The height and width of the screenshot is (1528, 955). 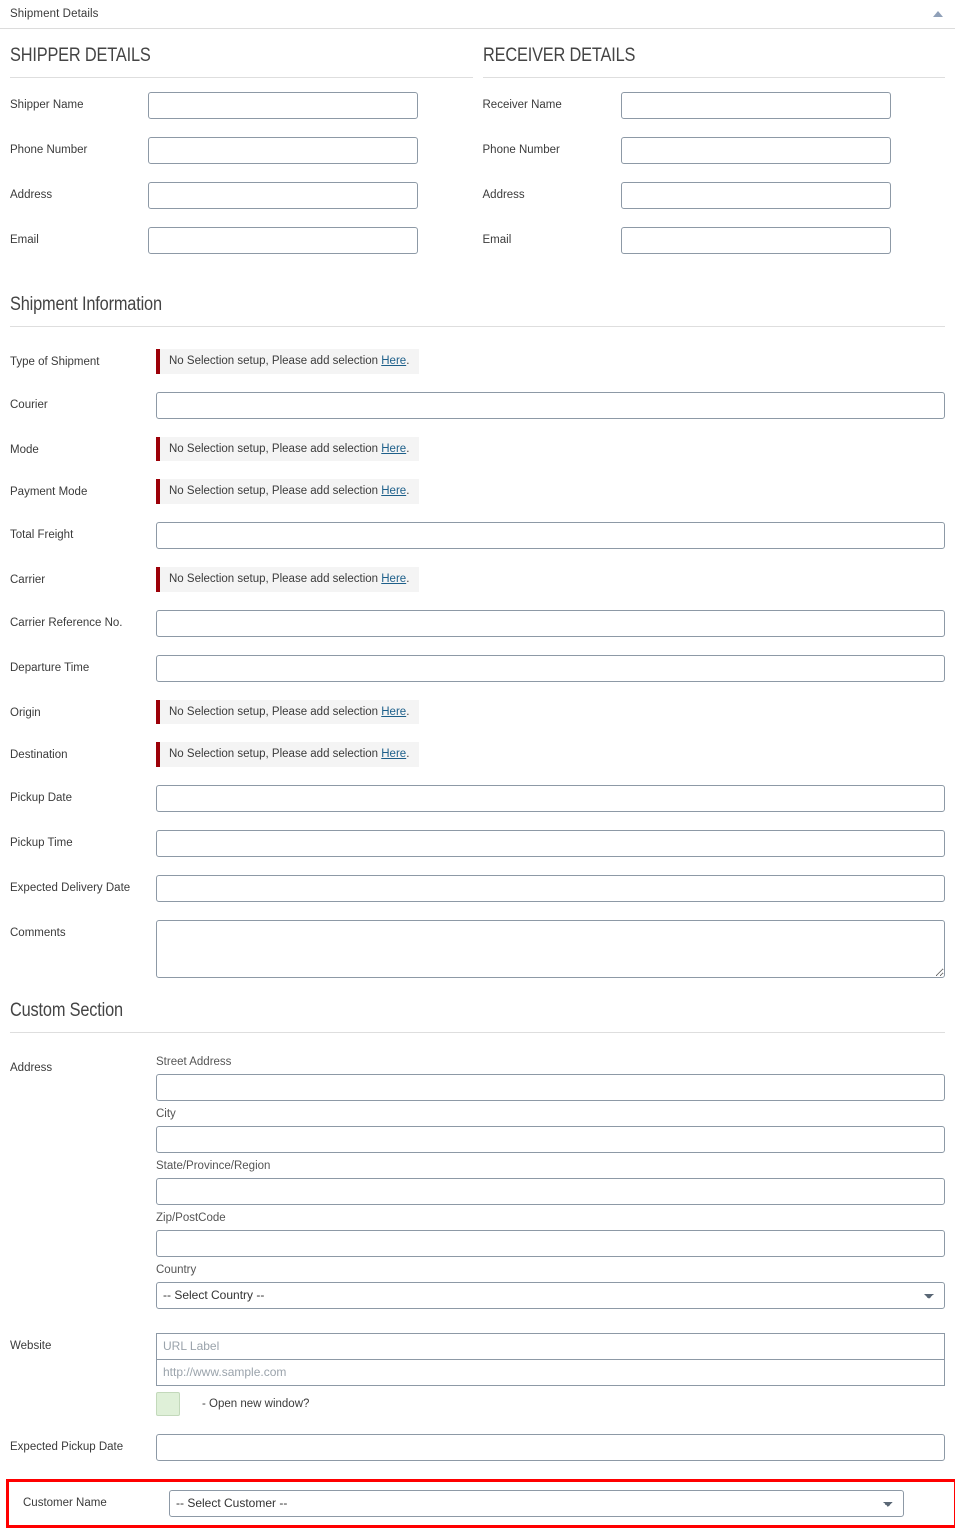 What do you see at coordinates (558, 55) in the screenshot?
I see `receiver-details-heading: RECEIVER DETAILS` at bounding box center [558, 55].